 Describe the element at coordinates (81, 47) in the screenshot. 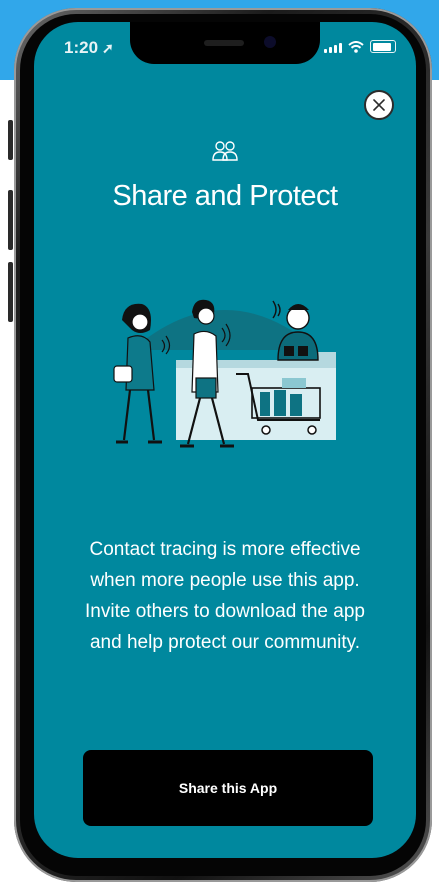

I see `status-time-label: 1:20` at that location.